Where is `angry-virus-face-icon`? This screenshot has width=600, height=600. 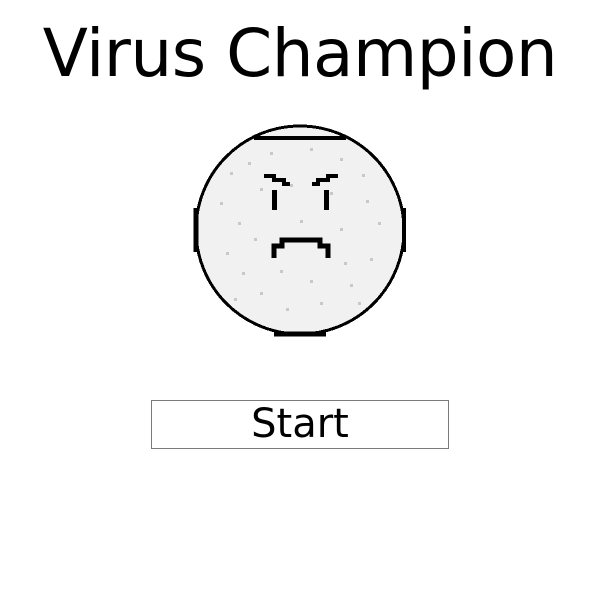 angry-virus-face-icon is located at coordinates (299, 230).